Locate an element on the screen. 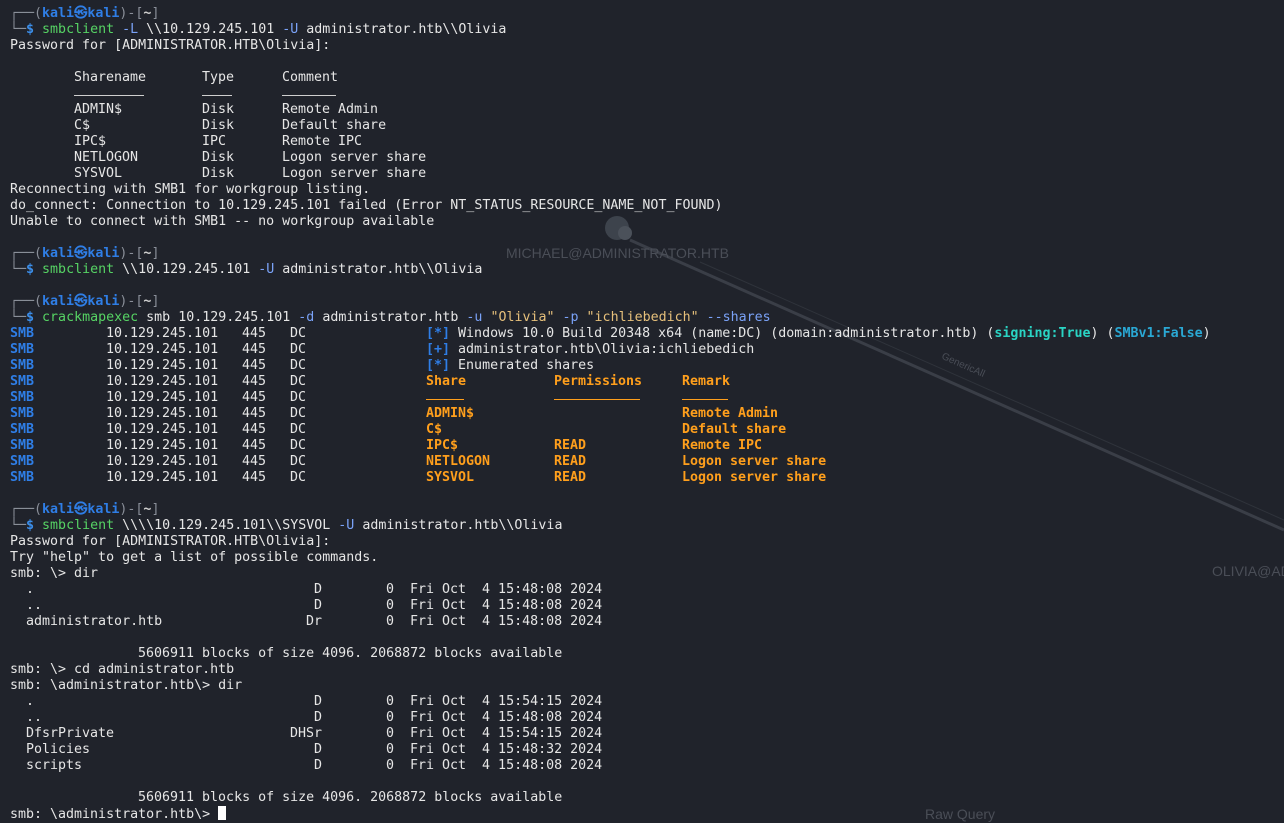  table-row: ADMIN$ Disk Remote Admin is located at coordinates (226, 109).